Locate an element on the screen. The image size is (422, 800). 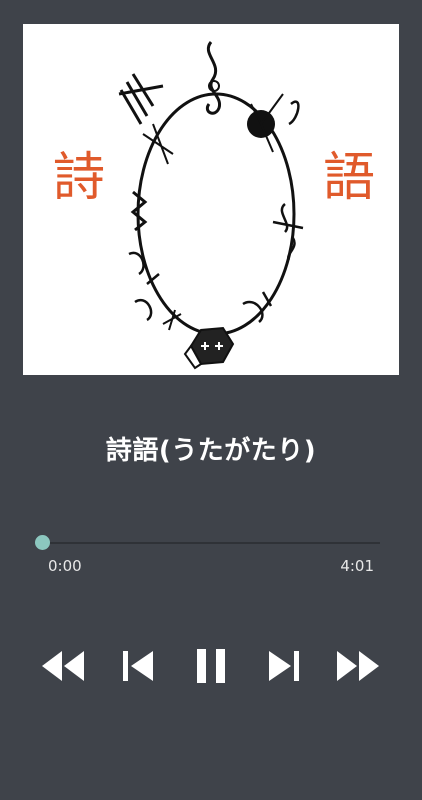
next-button is located at coordinates (284, 666).